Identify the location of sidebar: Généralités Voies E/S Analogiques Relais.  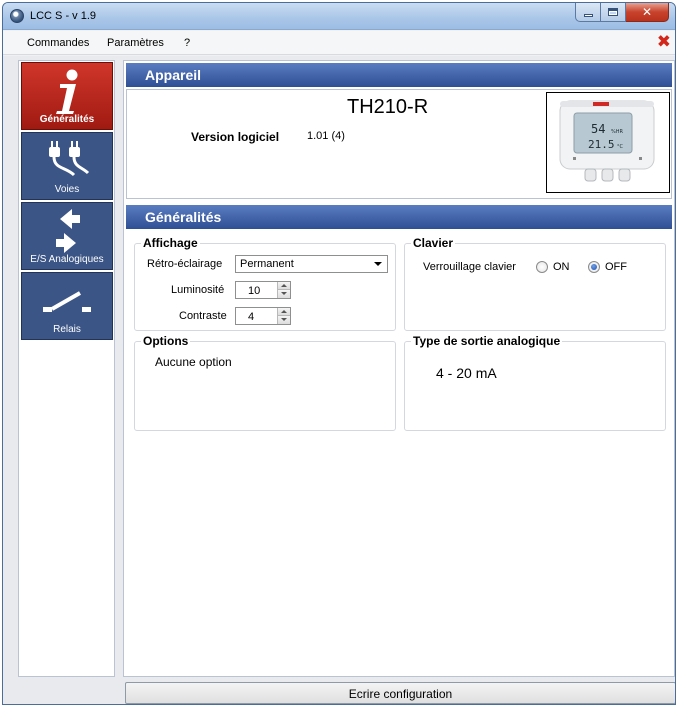
(66, 368).